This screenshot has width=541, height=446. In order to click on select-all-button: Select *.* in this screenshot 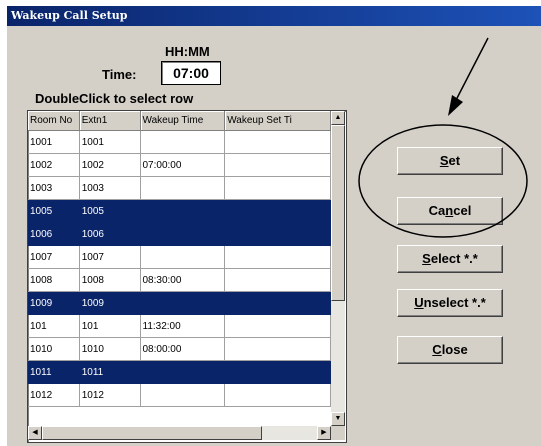, I will do `click(450, 259)`.